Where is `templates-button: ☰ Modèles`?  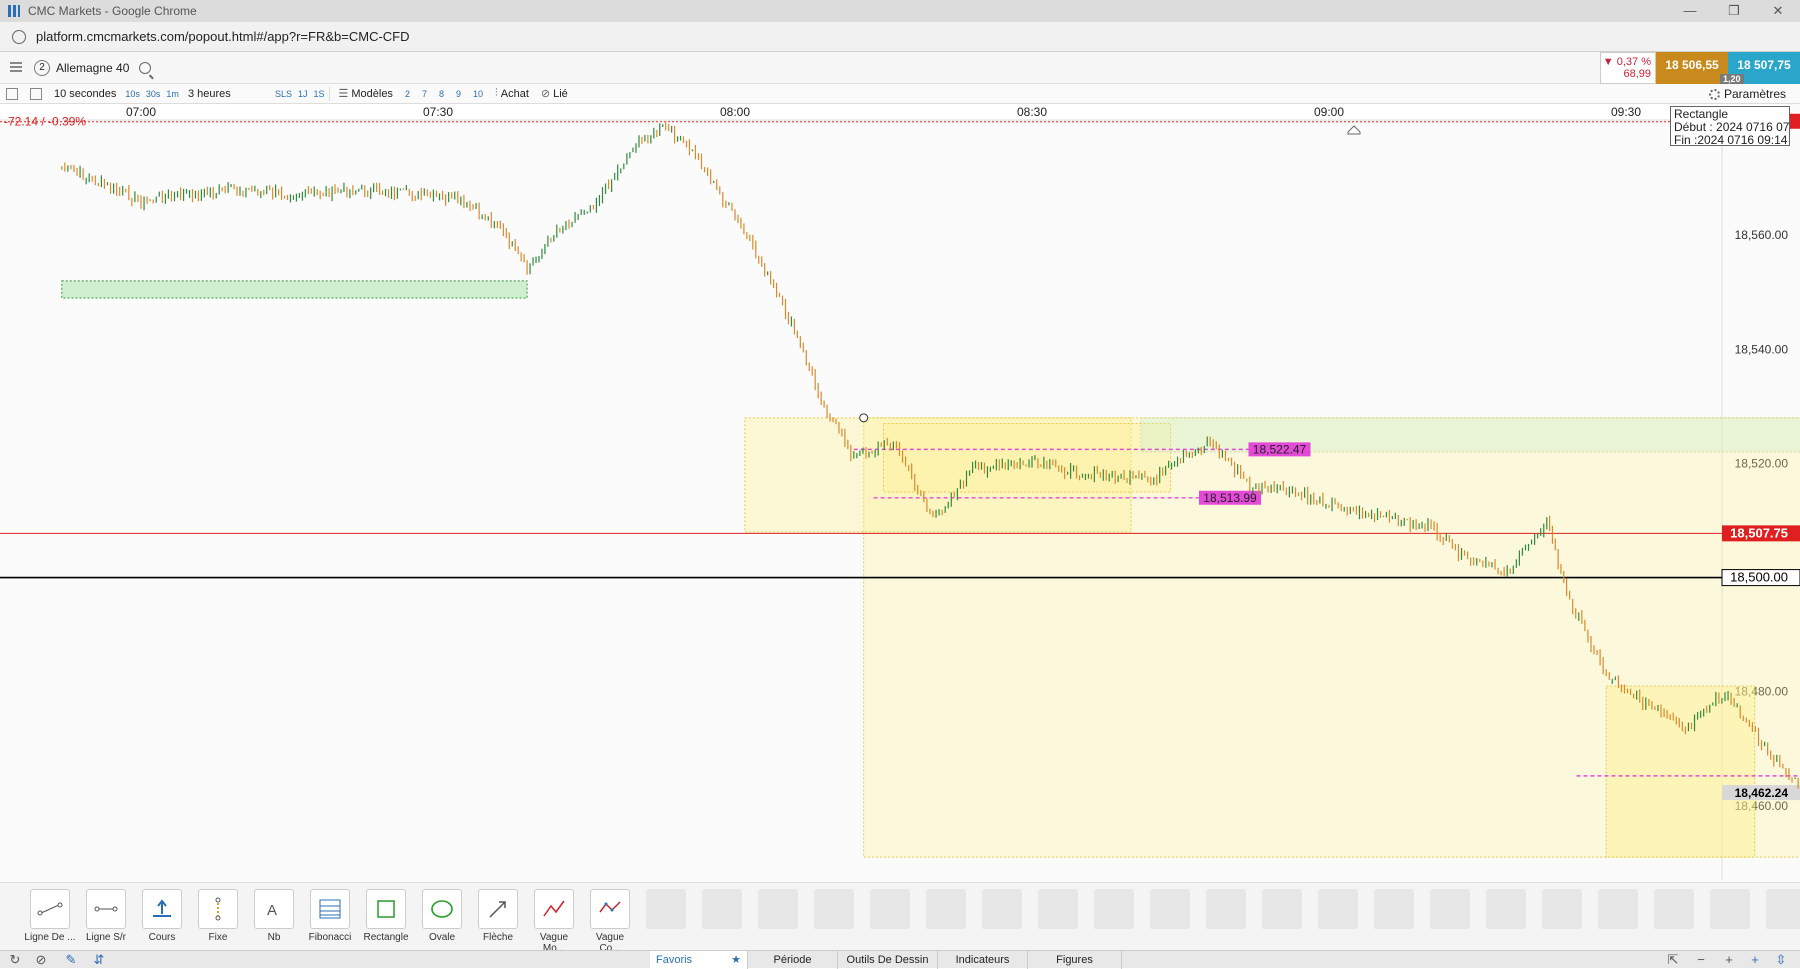
templates-button: ☰ Modèles is located at coordinates (365, 94).